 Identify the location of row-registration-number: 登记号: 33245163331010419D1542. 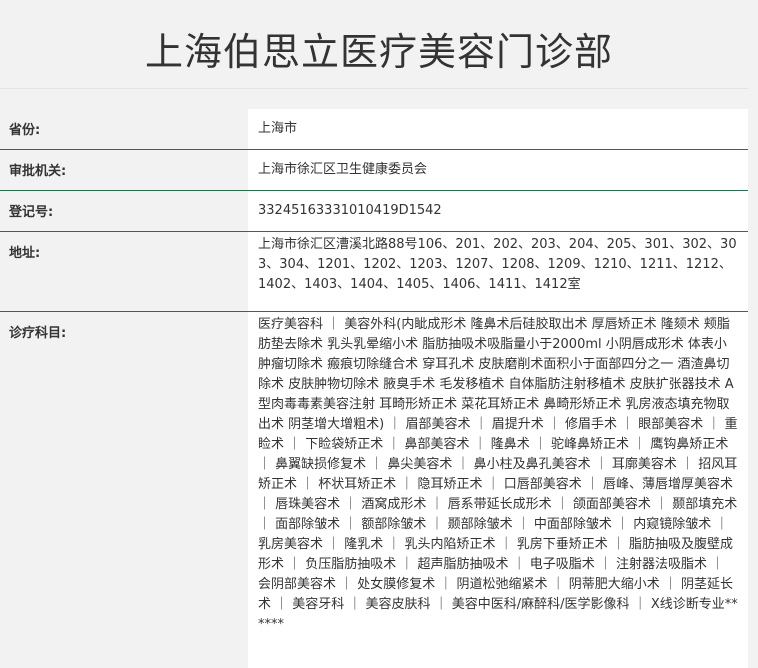
(374, 211).